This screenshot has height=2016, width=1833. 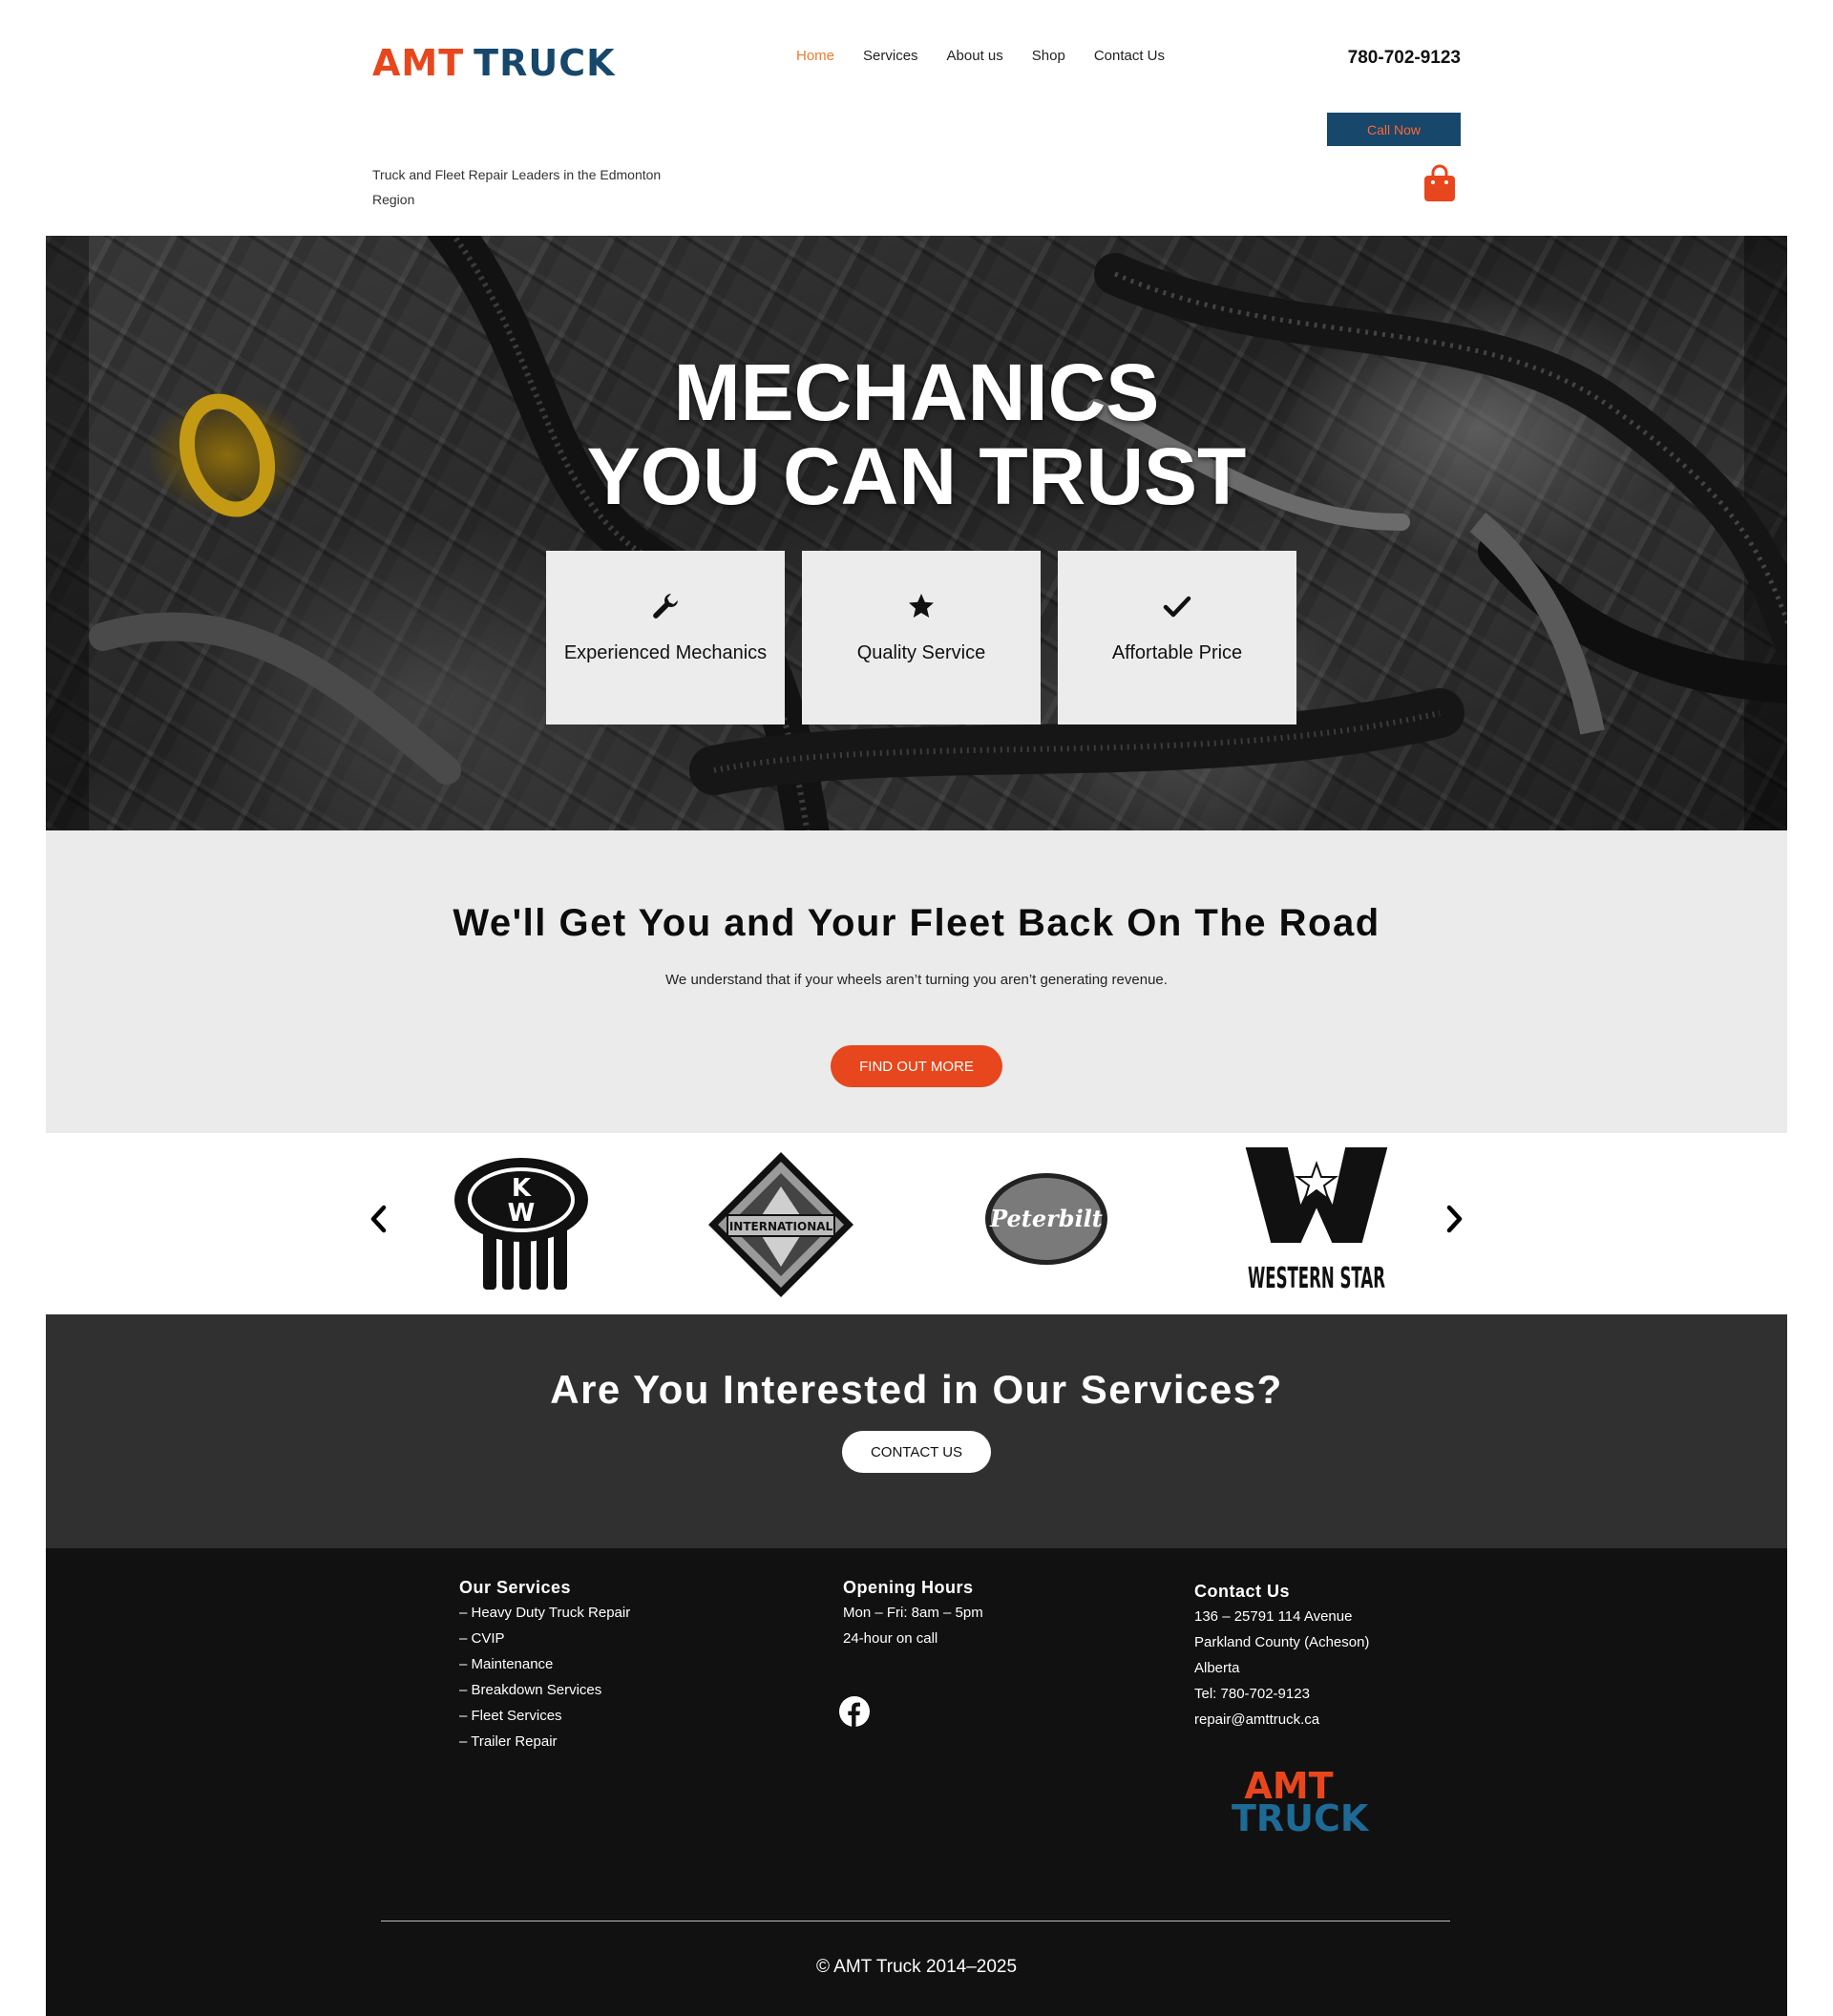 I want to click on copyright-text: © AMT Truck 2014–2025, so click(x=917, y=1967).